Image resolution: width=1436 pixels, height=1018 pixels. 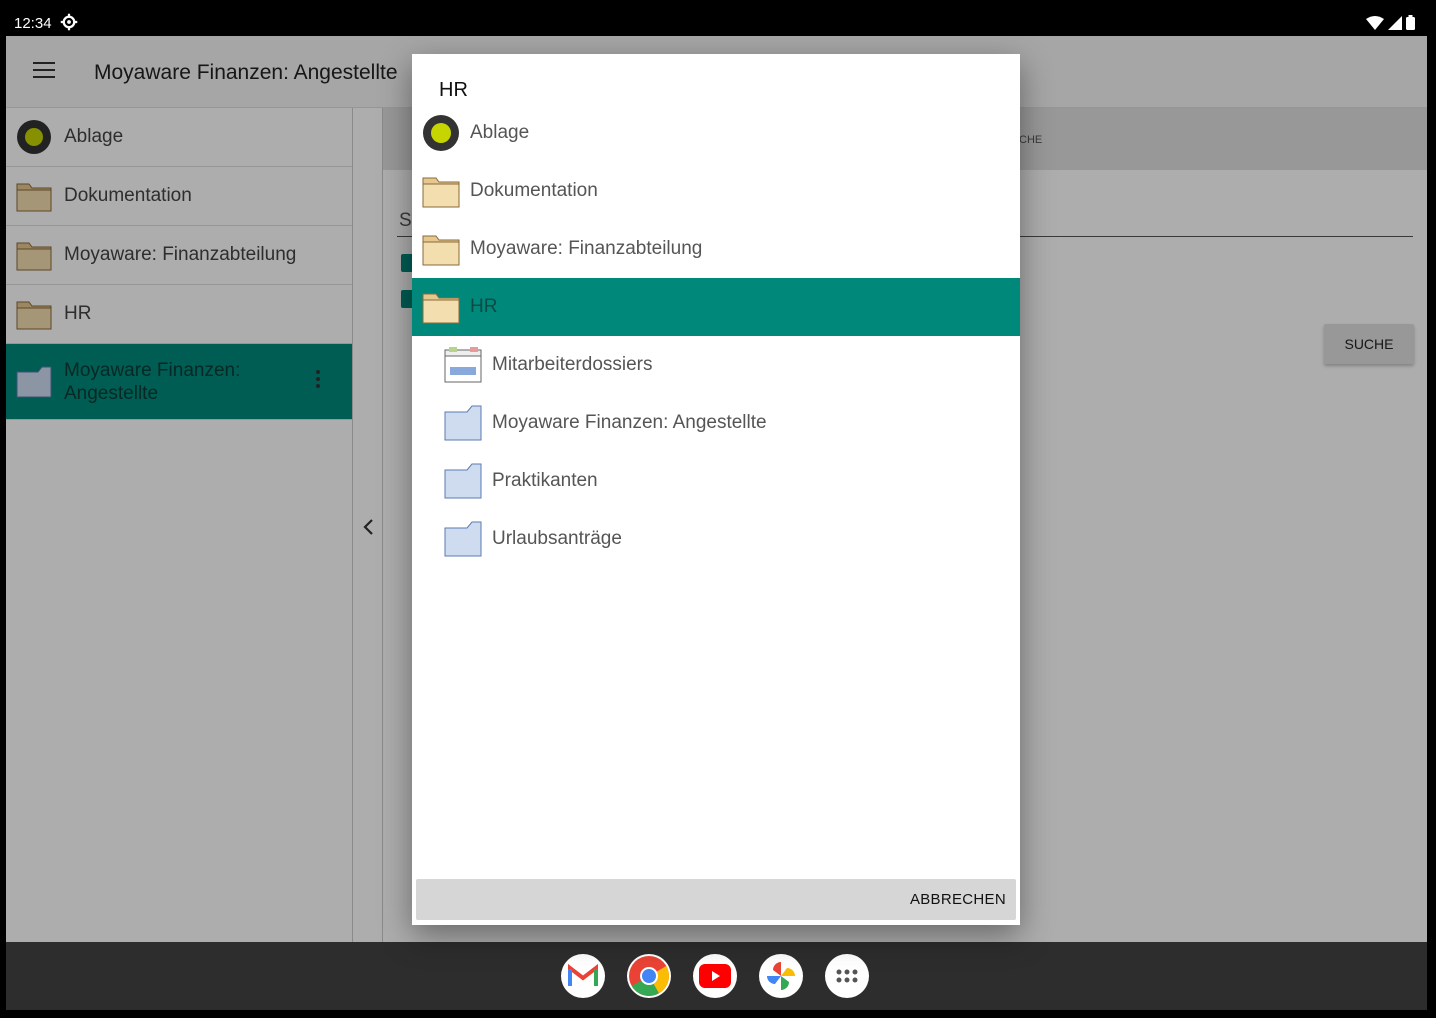 What do you see at coordinates (33, 23) in the screenshot?
I see `status-time: 12:34` at bounding box center [33, 23].